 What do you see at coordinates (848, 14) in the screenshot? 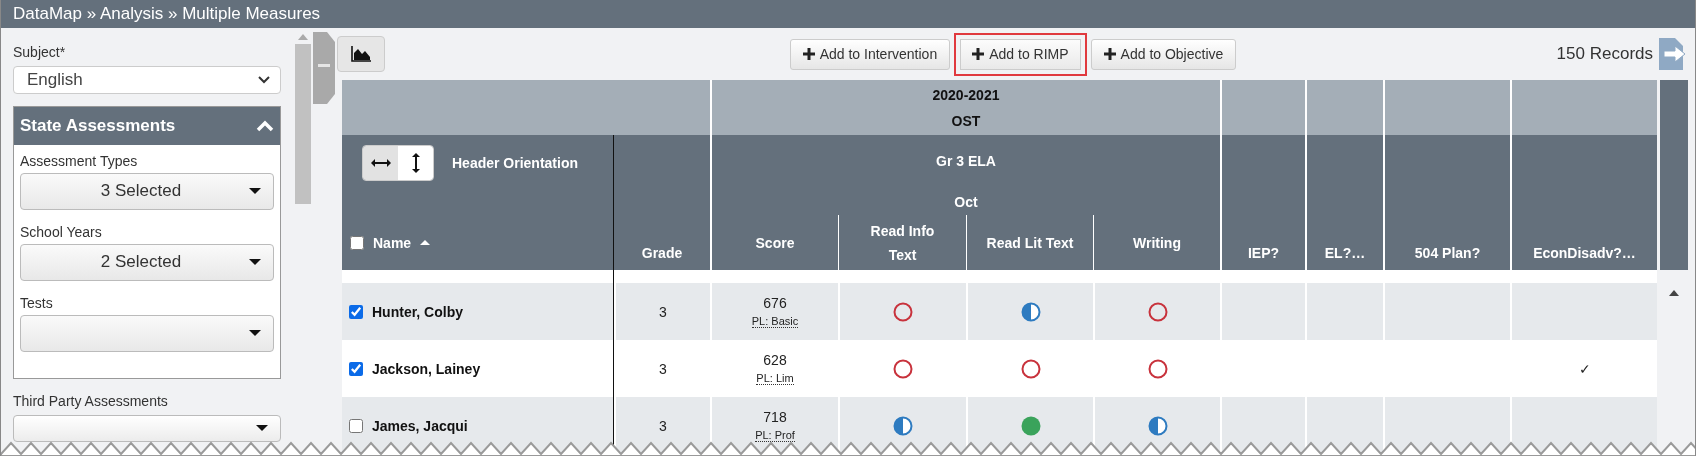
I see `breadcrumb: DataMap » Analysis » Multiple Measures` at bounding box center [848, 14].